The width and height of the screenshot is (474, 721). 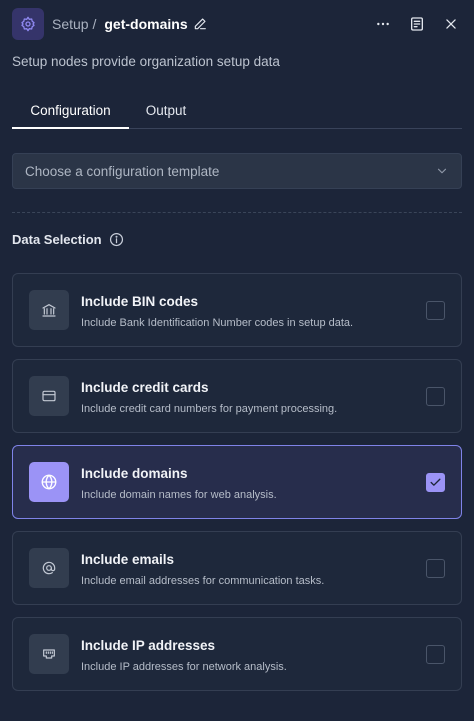 I want to click on edit-pencil-icon, so click(x=200, y=24).